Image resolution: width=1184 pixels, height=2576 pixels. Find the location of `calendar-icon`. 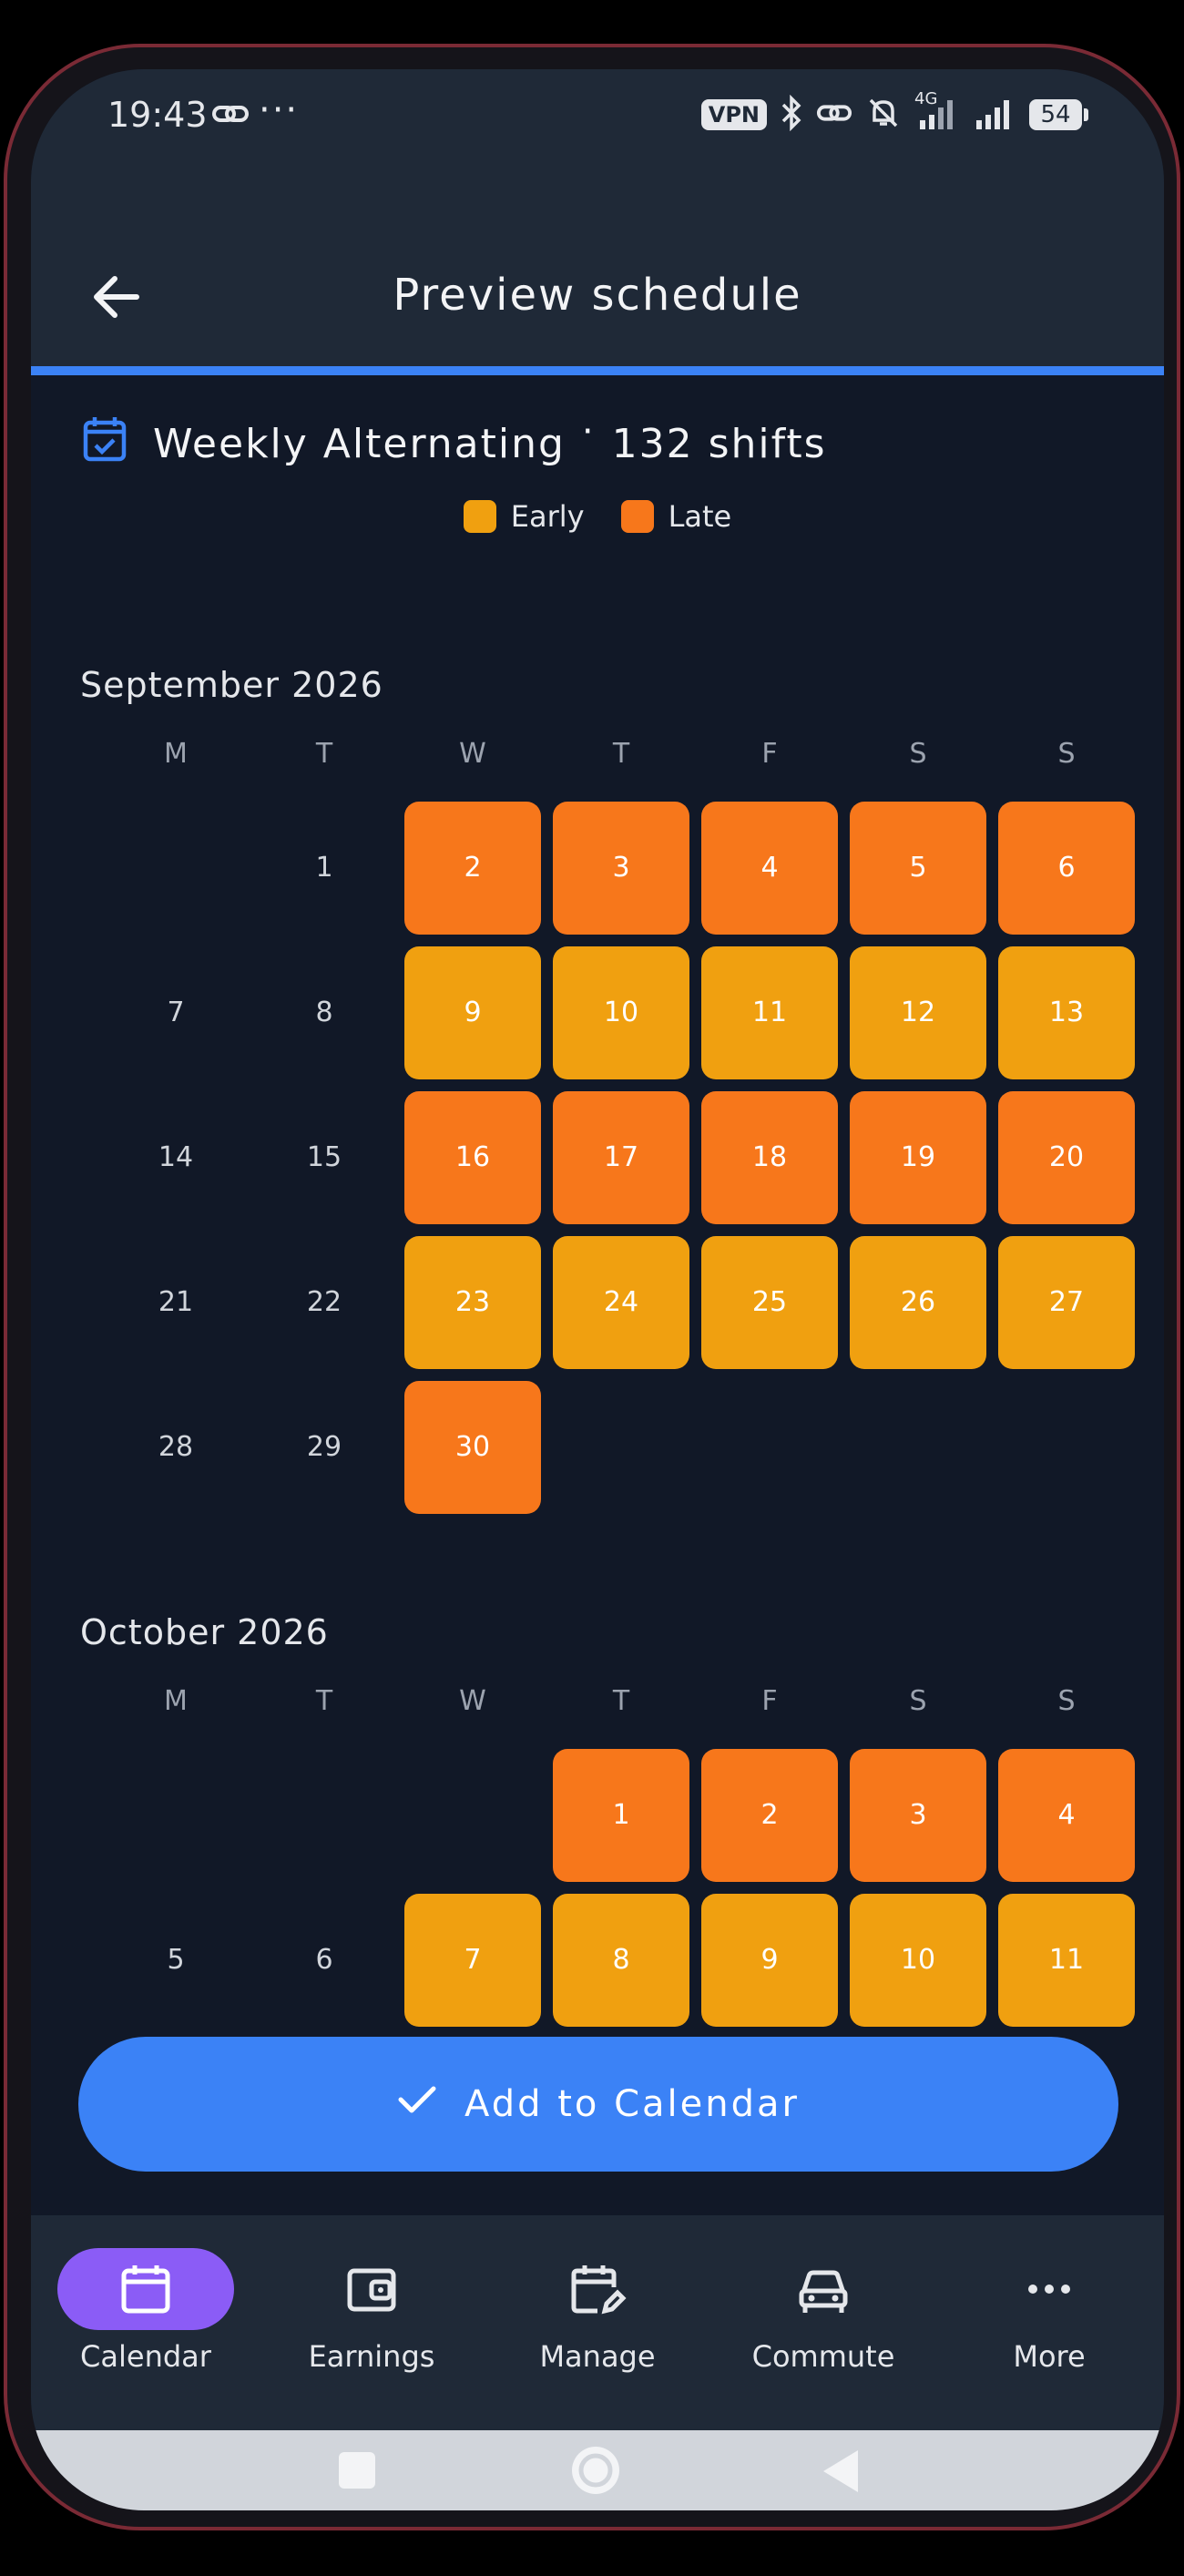

calendar-icon is located at coordinates (145, 2289).